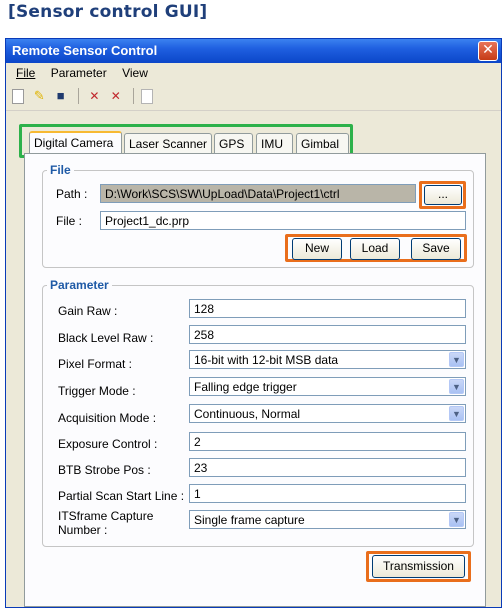  What do you see at coordinates (18, 96) in the screenshot?
I see `new-file-icon` at bounding box center [18, 96].